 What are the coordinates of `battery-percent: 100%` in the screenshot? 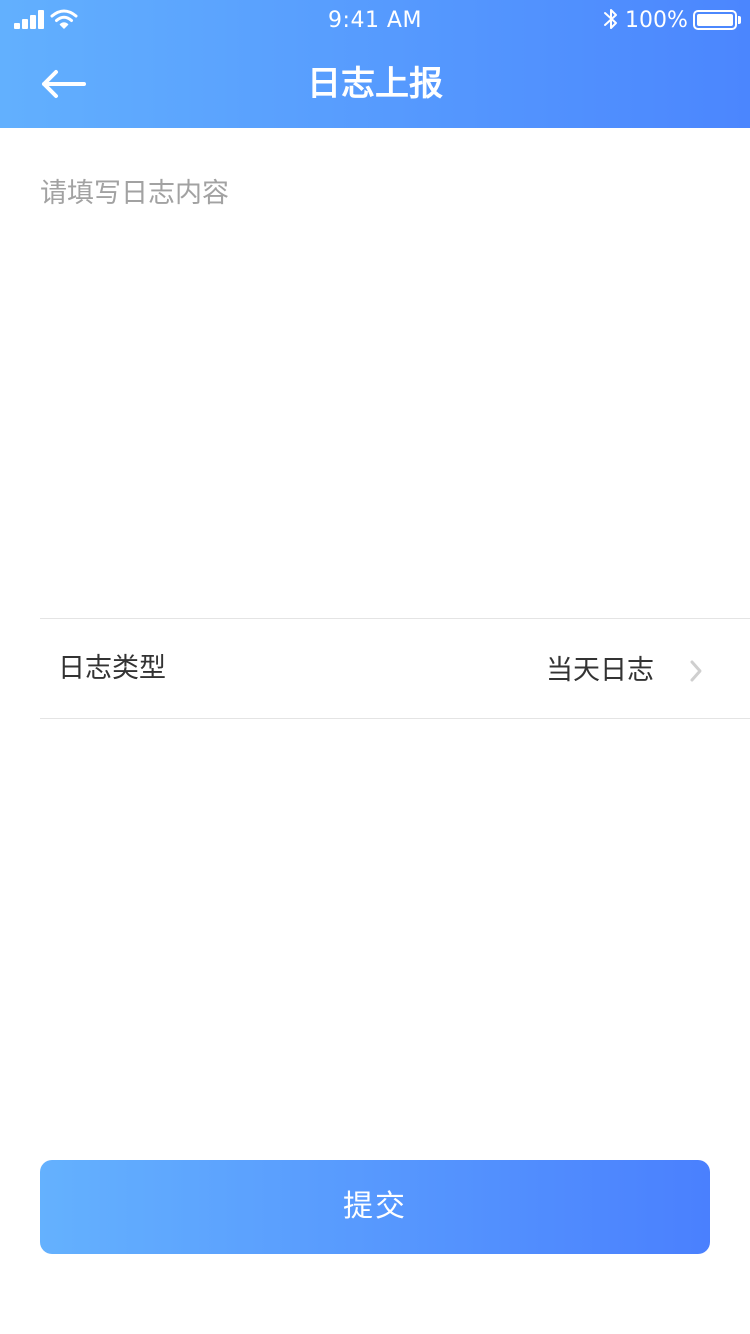 It's located at (656, 20).